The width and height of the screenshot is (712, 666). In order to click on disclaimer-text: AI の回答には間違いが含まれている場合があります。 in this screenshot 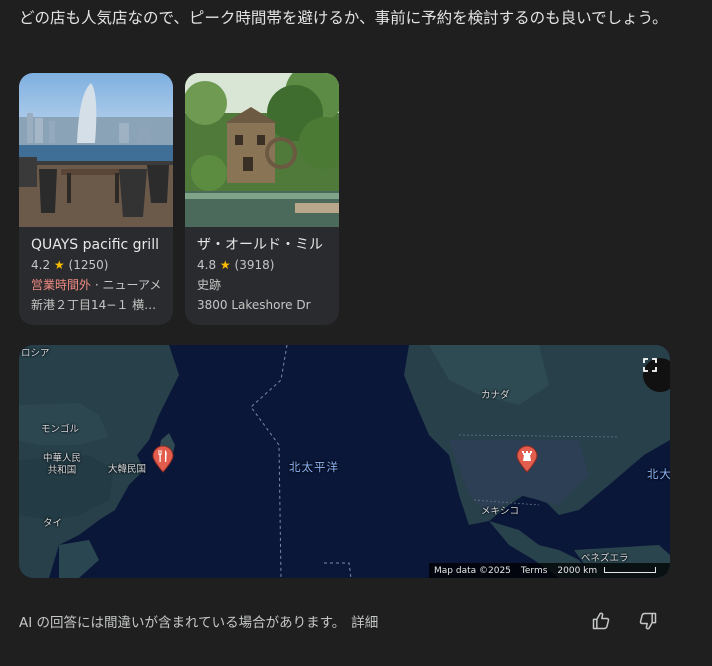, I will do `click(182, 623)`.